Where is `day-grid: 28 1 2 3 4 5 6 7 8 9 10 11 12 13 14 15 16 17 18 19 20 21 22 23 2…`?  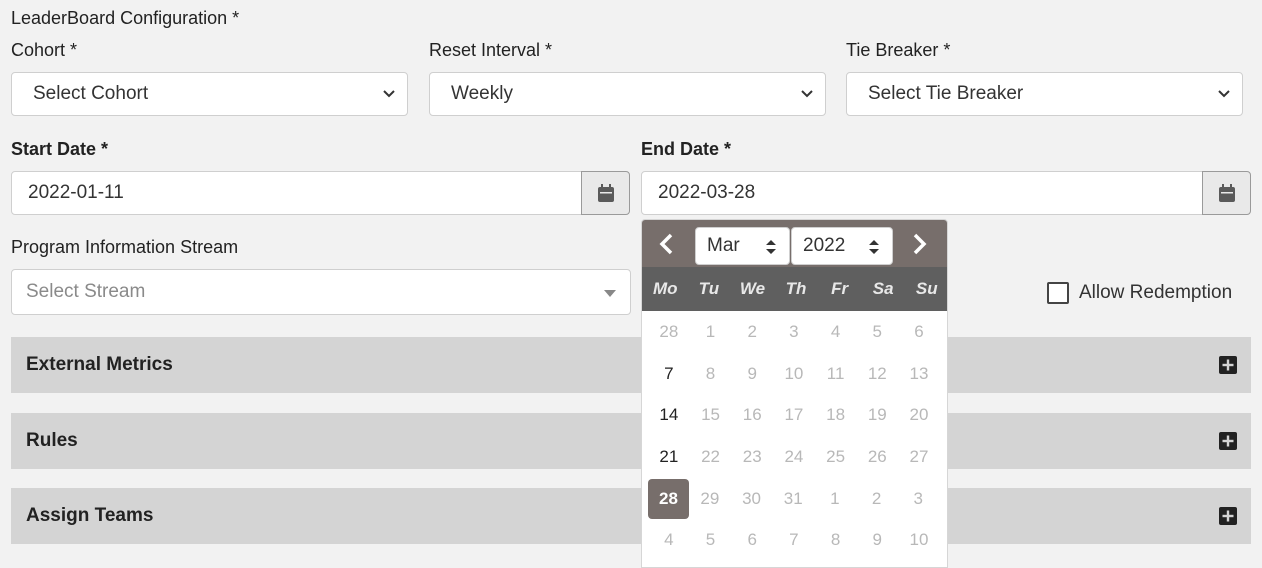
day-grid: 28 1 2 3 4 5 6 7 8 9 10 11 12 13 14 15 16 17 18 19 20 21 22 23 2… is located at coordinates (794, 436).